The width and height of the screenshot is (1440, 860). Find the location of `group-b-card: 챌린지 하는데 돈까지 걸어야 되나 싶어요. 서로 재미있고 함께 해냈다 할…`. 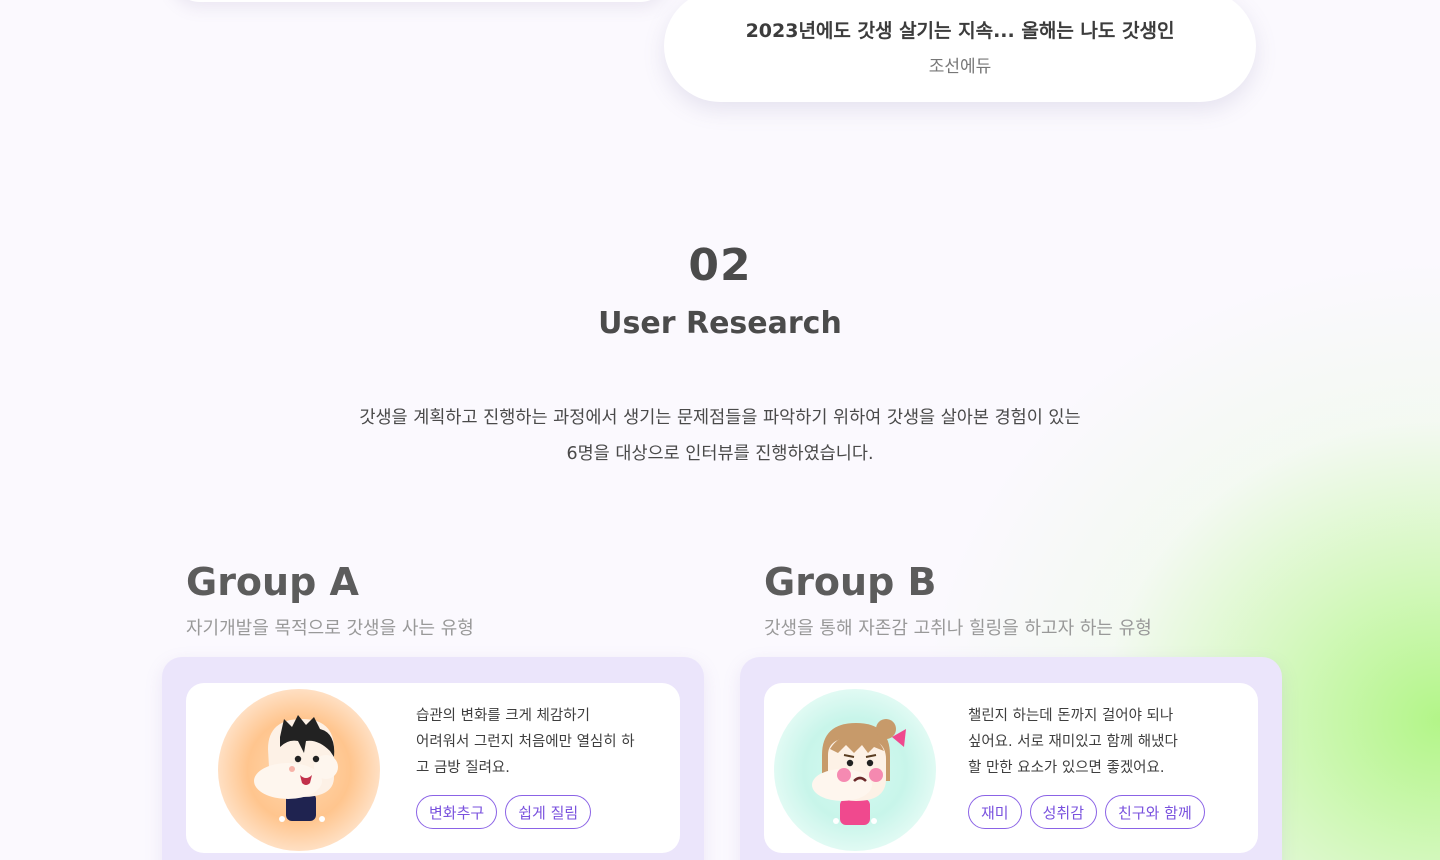

group-b-card: 챌린지 하는데 돈까지 걸어야 되나 싶어요. 서로 재미있고 함께 해냈다 할… is located at coordinates (1011, 758).